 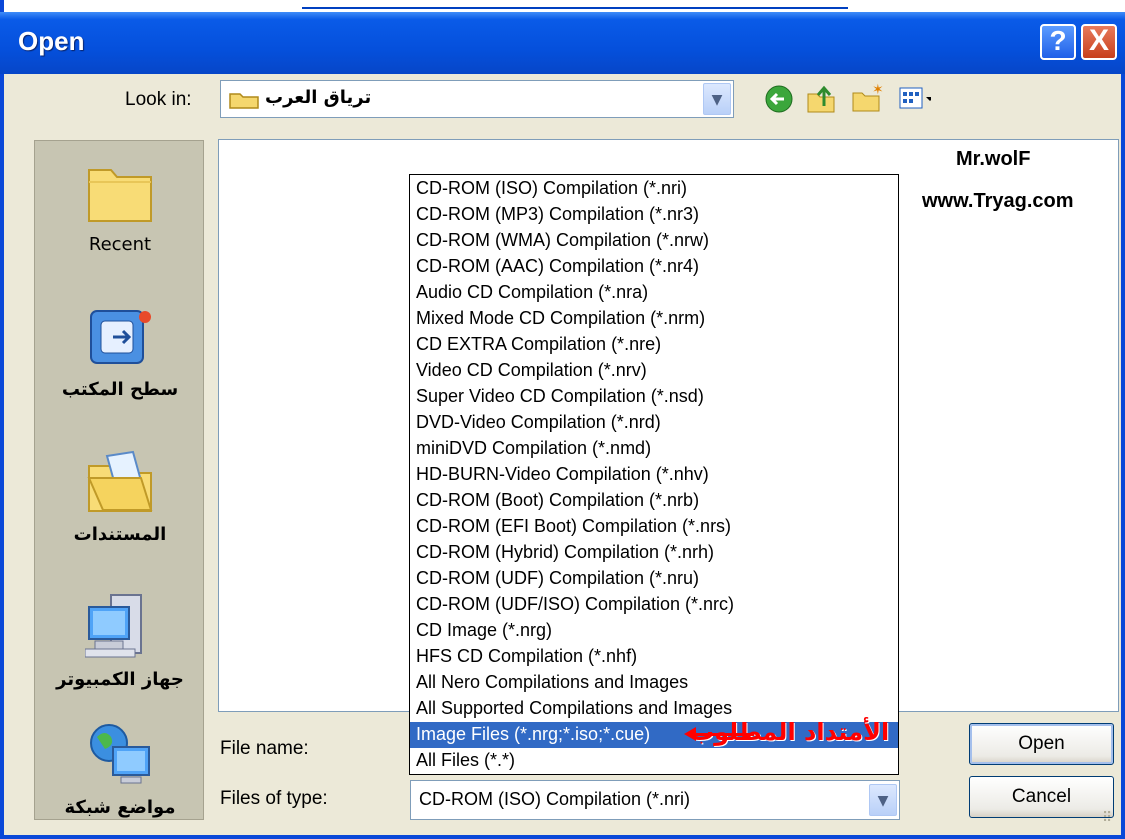 I want to click on cancel-button: Cancel, so click(x=1041, y=797).